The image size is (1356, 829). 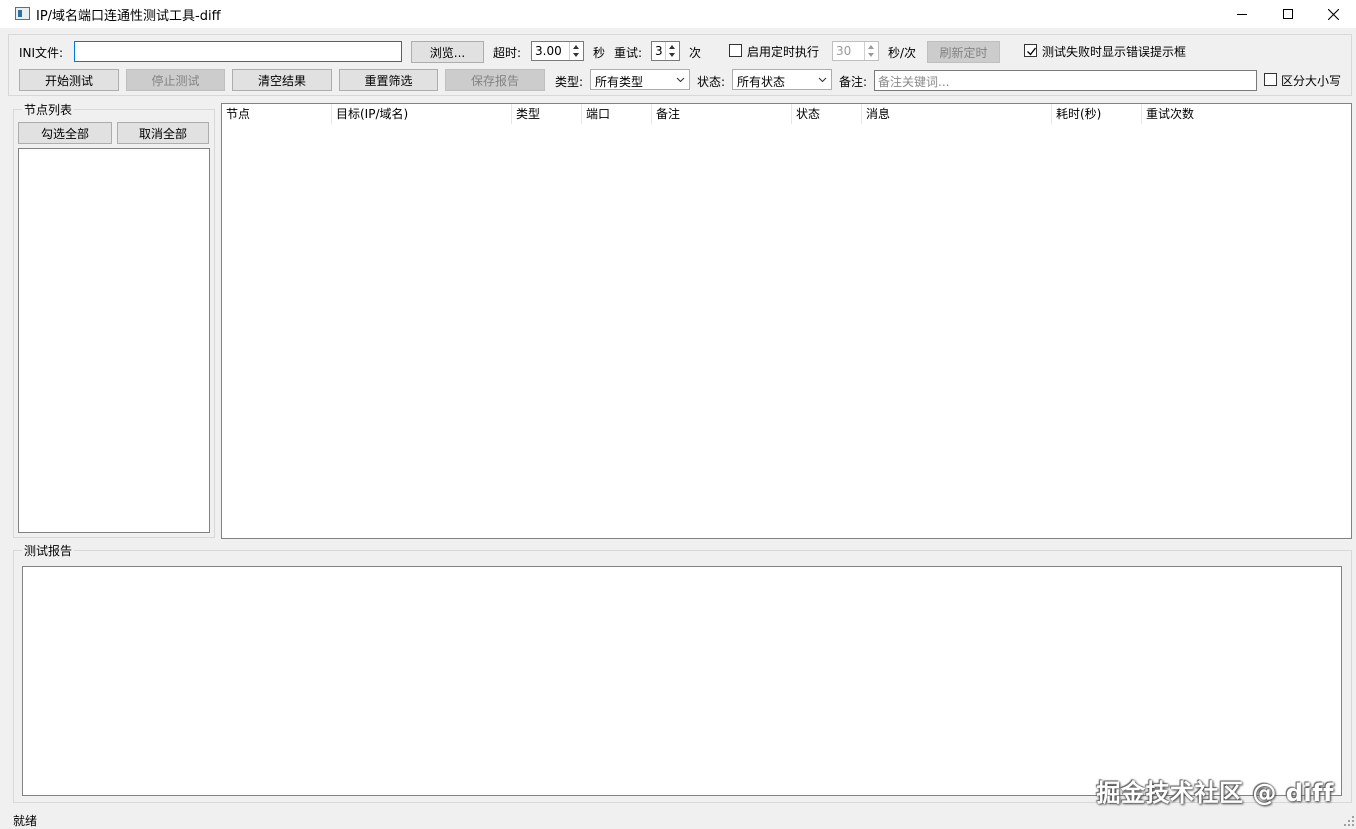 What do you see at coordinates (22, 13) in the screenshot?
I see `app-icon` at bounding box center [22, 13].